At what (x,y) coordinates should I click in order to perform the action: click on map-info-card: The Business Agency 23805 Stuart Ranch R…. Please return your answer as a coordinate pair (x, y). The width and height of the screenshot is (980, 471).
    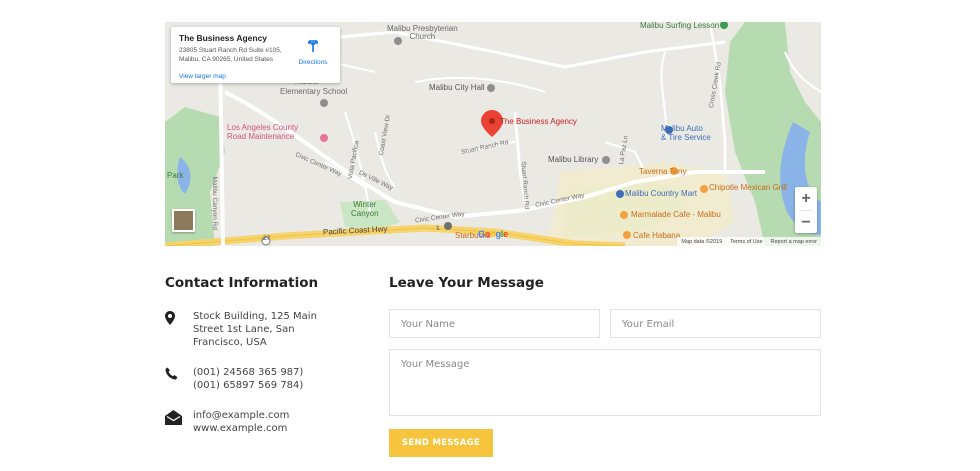
    Looking at the image, I should click on (255, 55).